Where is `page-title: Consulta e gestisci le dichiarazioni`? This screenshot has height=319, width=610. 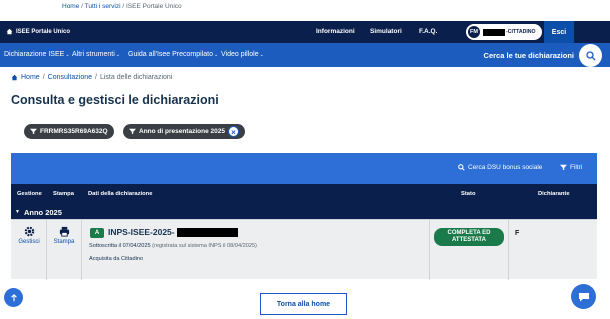 page-title: Consulta e gestisci le dichiarazioni is located at coordinates (115, 100).